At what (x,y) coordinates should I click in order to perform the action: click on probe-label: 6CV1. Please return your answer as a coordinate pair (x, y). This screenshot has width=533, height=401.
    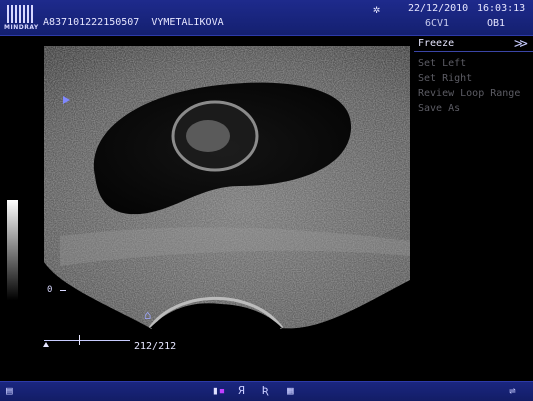
    Looking at the image, I should click on (437, 23).